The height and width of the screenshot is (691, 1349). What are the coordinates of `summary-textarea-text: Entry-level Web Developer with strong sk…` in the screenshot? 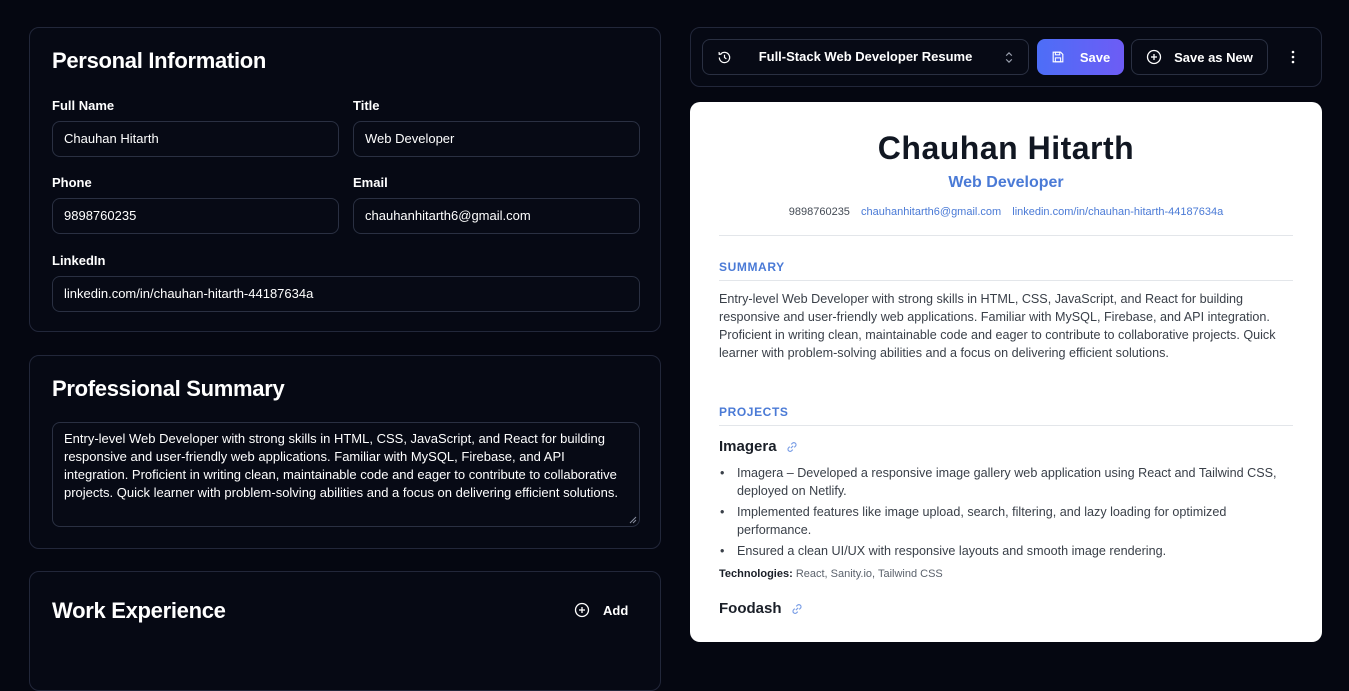 It's located at (341, 465).